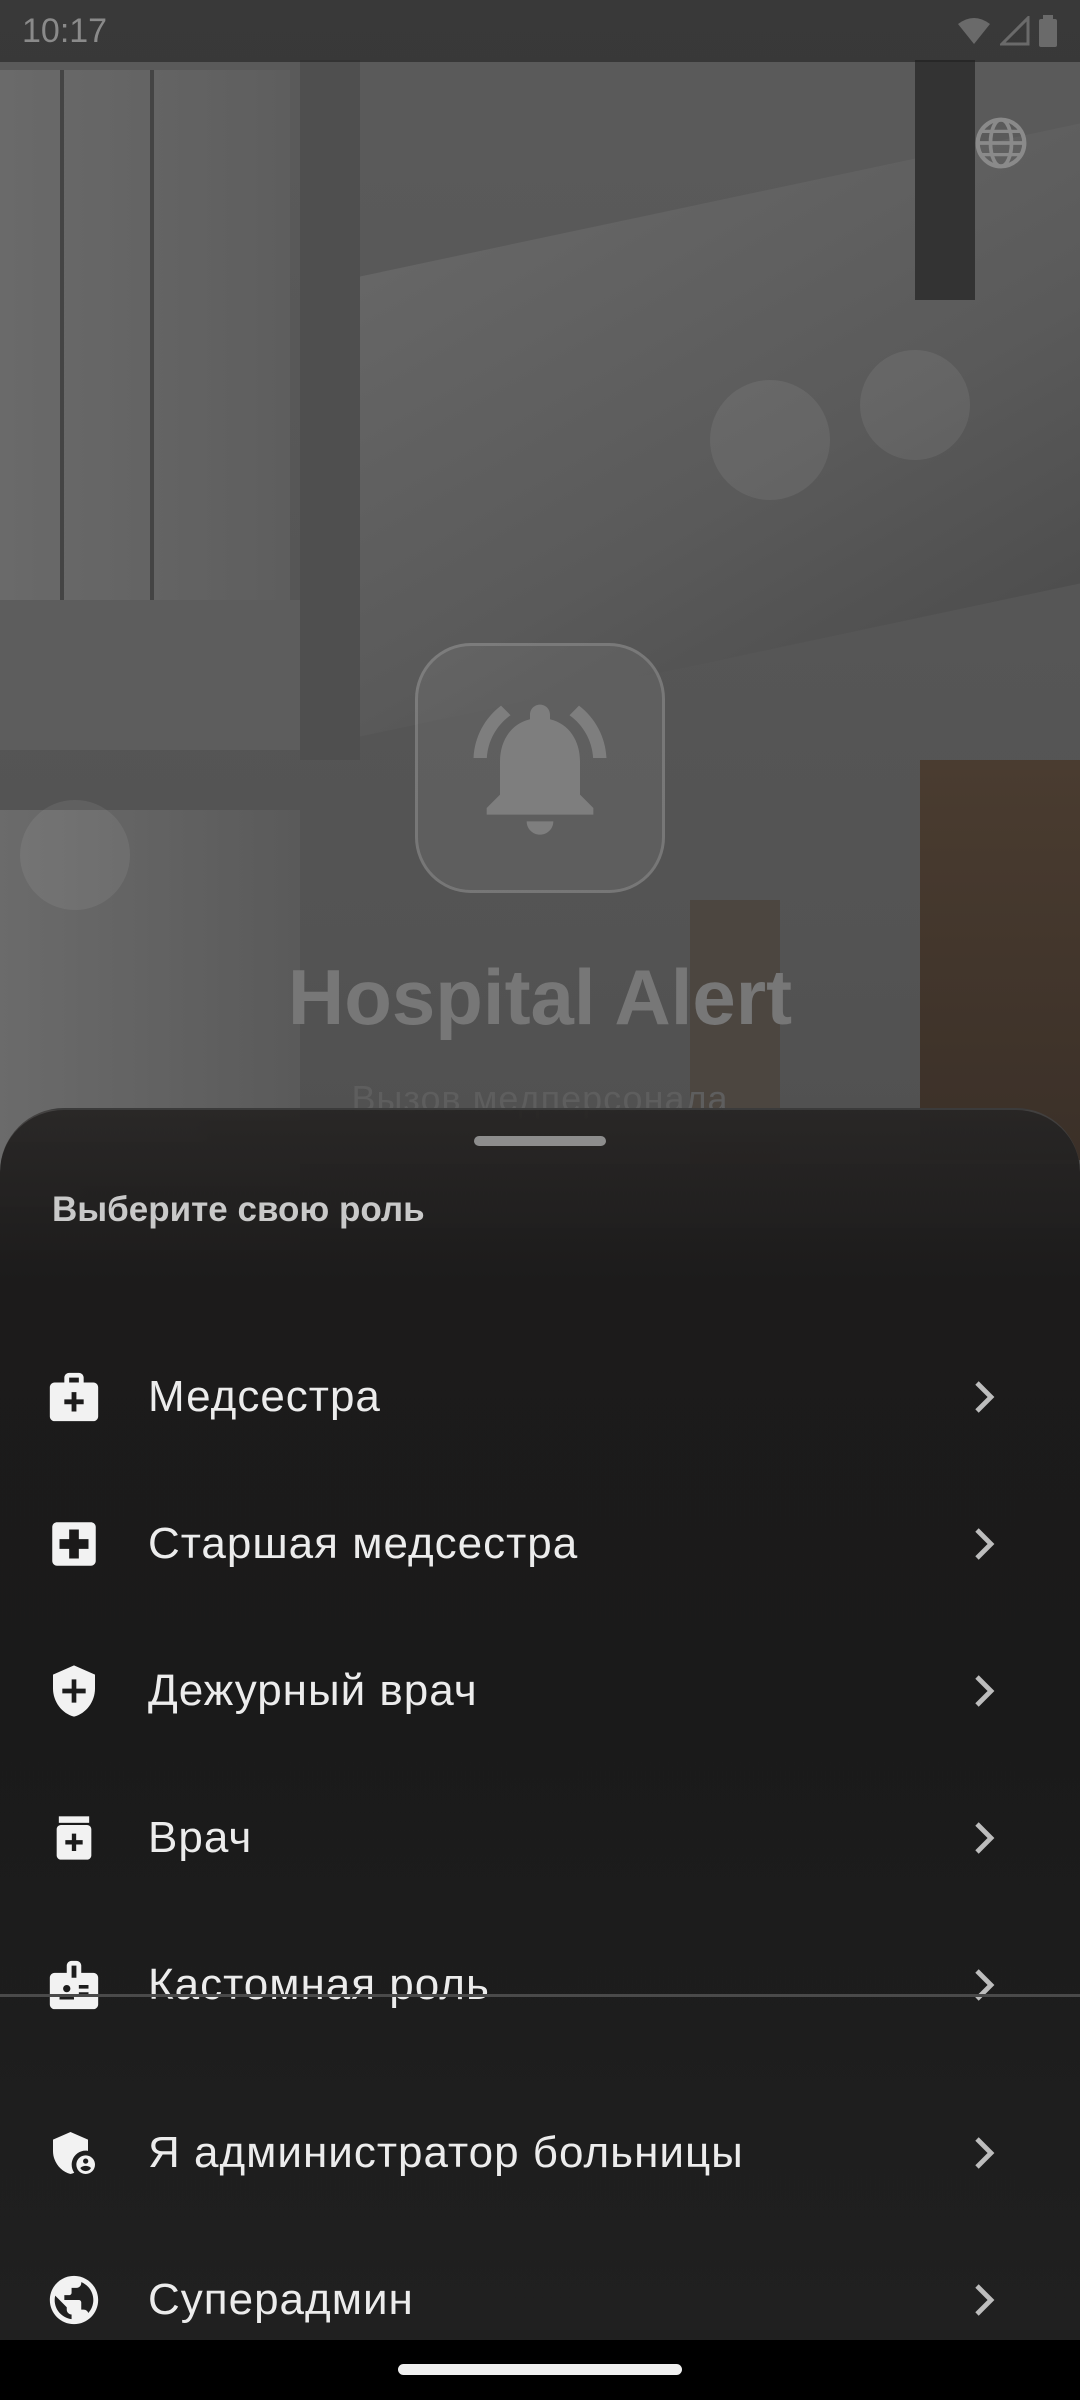 Image resolution: width=1080 pixels, height=2400 pixels. Describe the element at coordinates (200, 1837) in the screenshot. I see `role-label: Врач` at that location.